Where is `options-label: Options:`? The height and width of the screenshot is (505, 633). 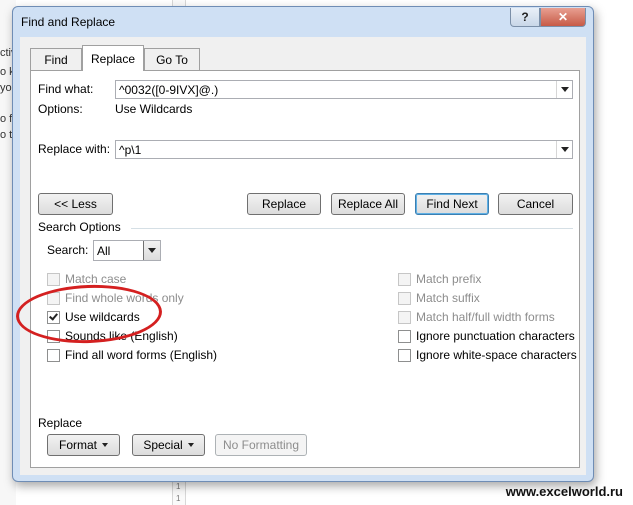
options-label: Options: is located at coordinates (60, 109).